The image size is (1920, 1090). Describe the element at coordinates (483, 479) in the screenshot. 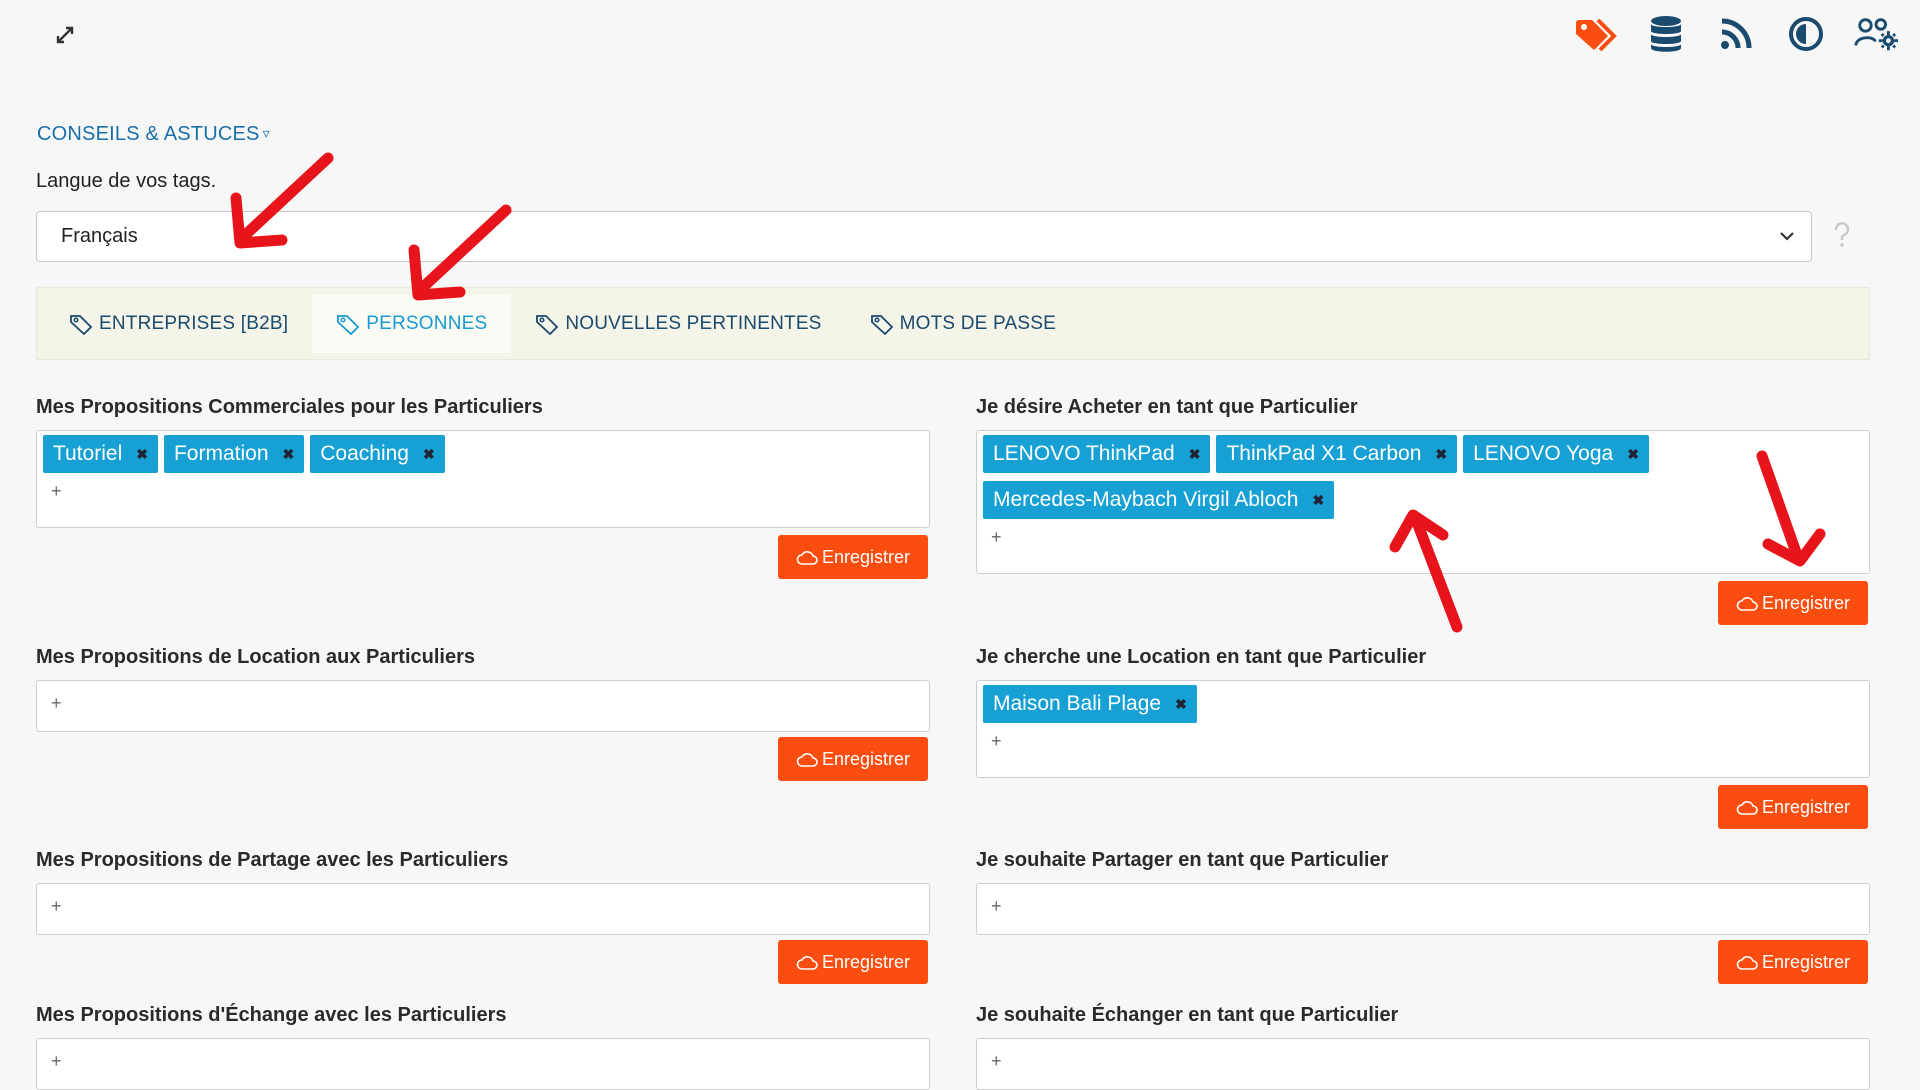

I see `tag-input-box: Tutoriel ✖ Formation ✖ Coaching ✖ +` at that location.